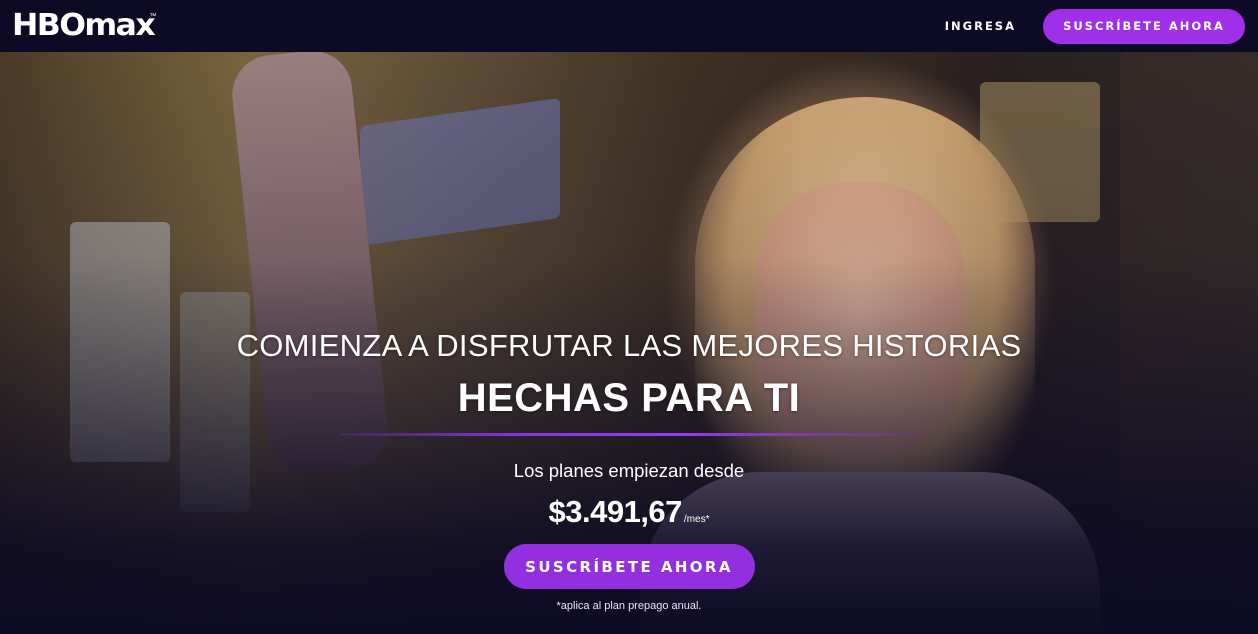  What do you see at coordinates (629, 398) in the screenshot?
I see `hero-subheadline: HECHAS PARA TI` at bounding box center [629, 398].